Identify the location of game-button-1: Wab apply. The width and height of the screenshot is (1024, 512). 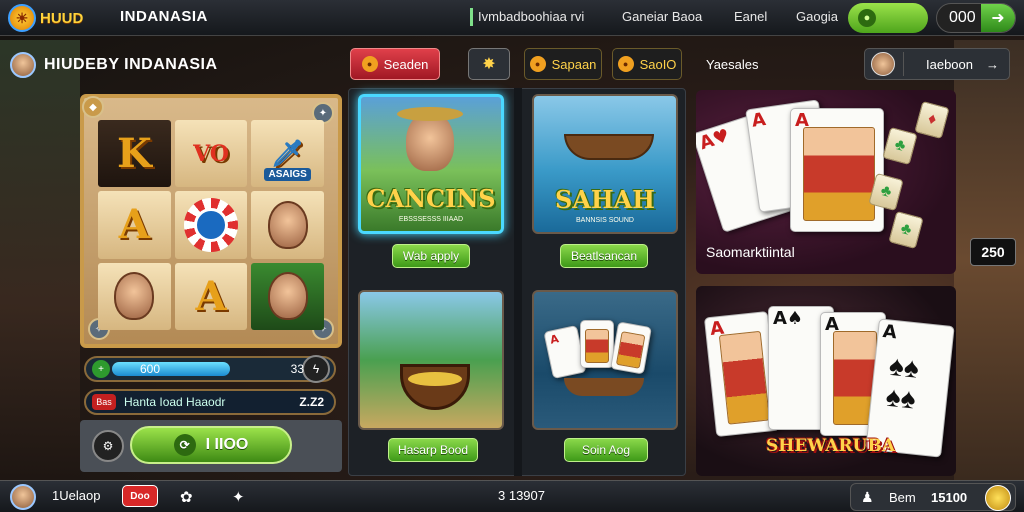
(431, 256).